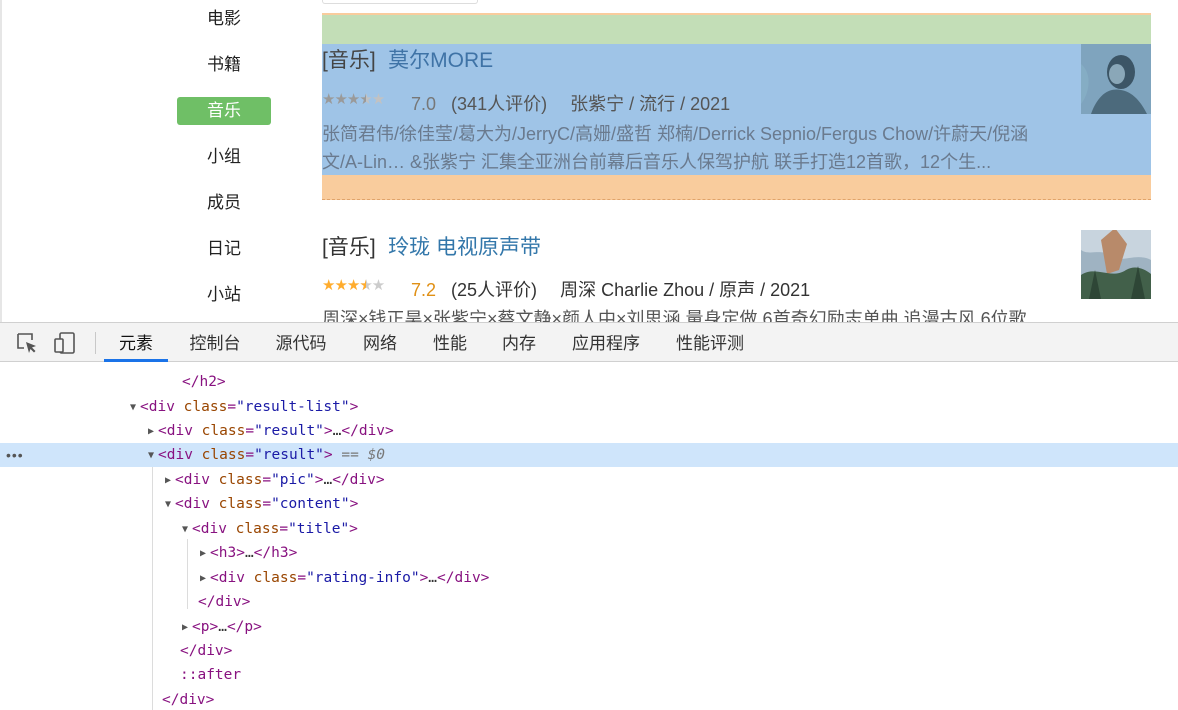  What do you see at coordinates (224, 203) in the screenshot?
I see `nav-item-members: 成员` at bounding box center [224, 203].